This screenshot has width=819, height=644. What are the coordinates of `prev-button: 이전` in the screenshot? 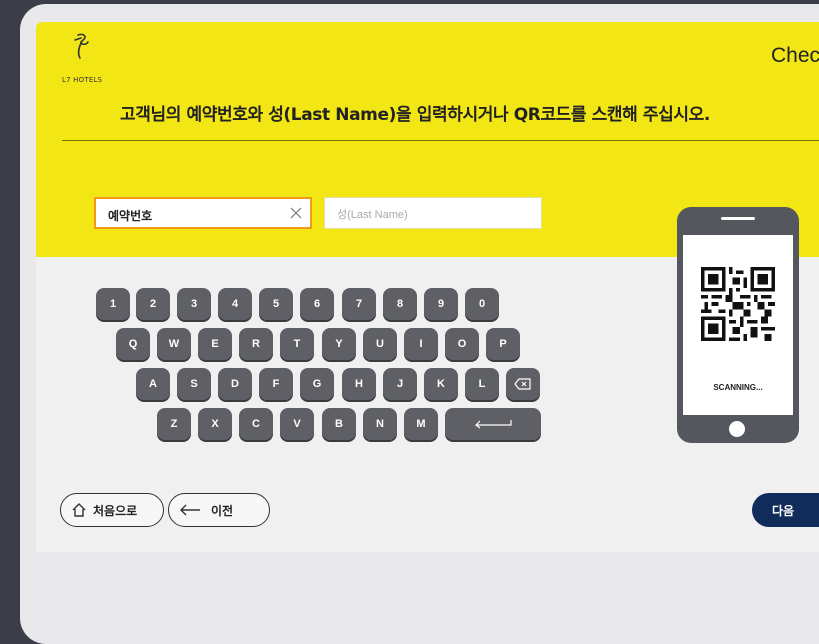 It's located at (219, 510).